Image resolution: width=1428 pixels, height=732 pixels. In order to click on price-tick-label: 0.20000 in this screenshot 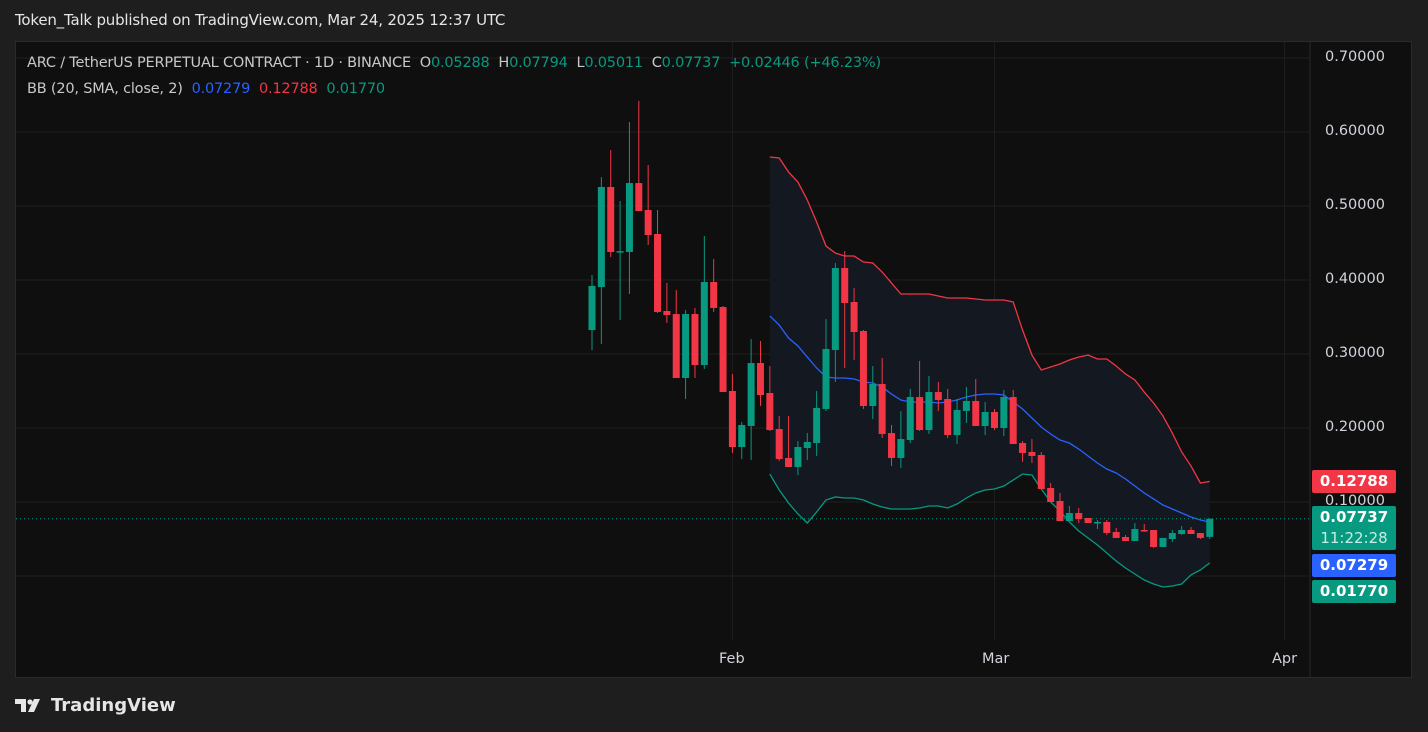, I will do `click(1355, 427)`.